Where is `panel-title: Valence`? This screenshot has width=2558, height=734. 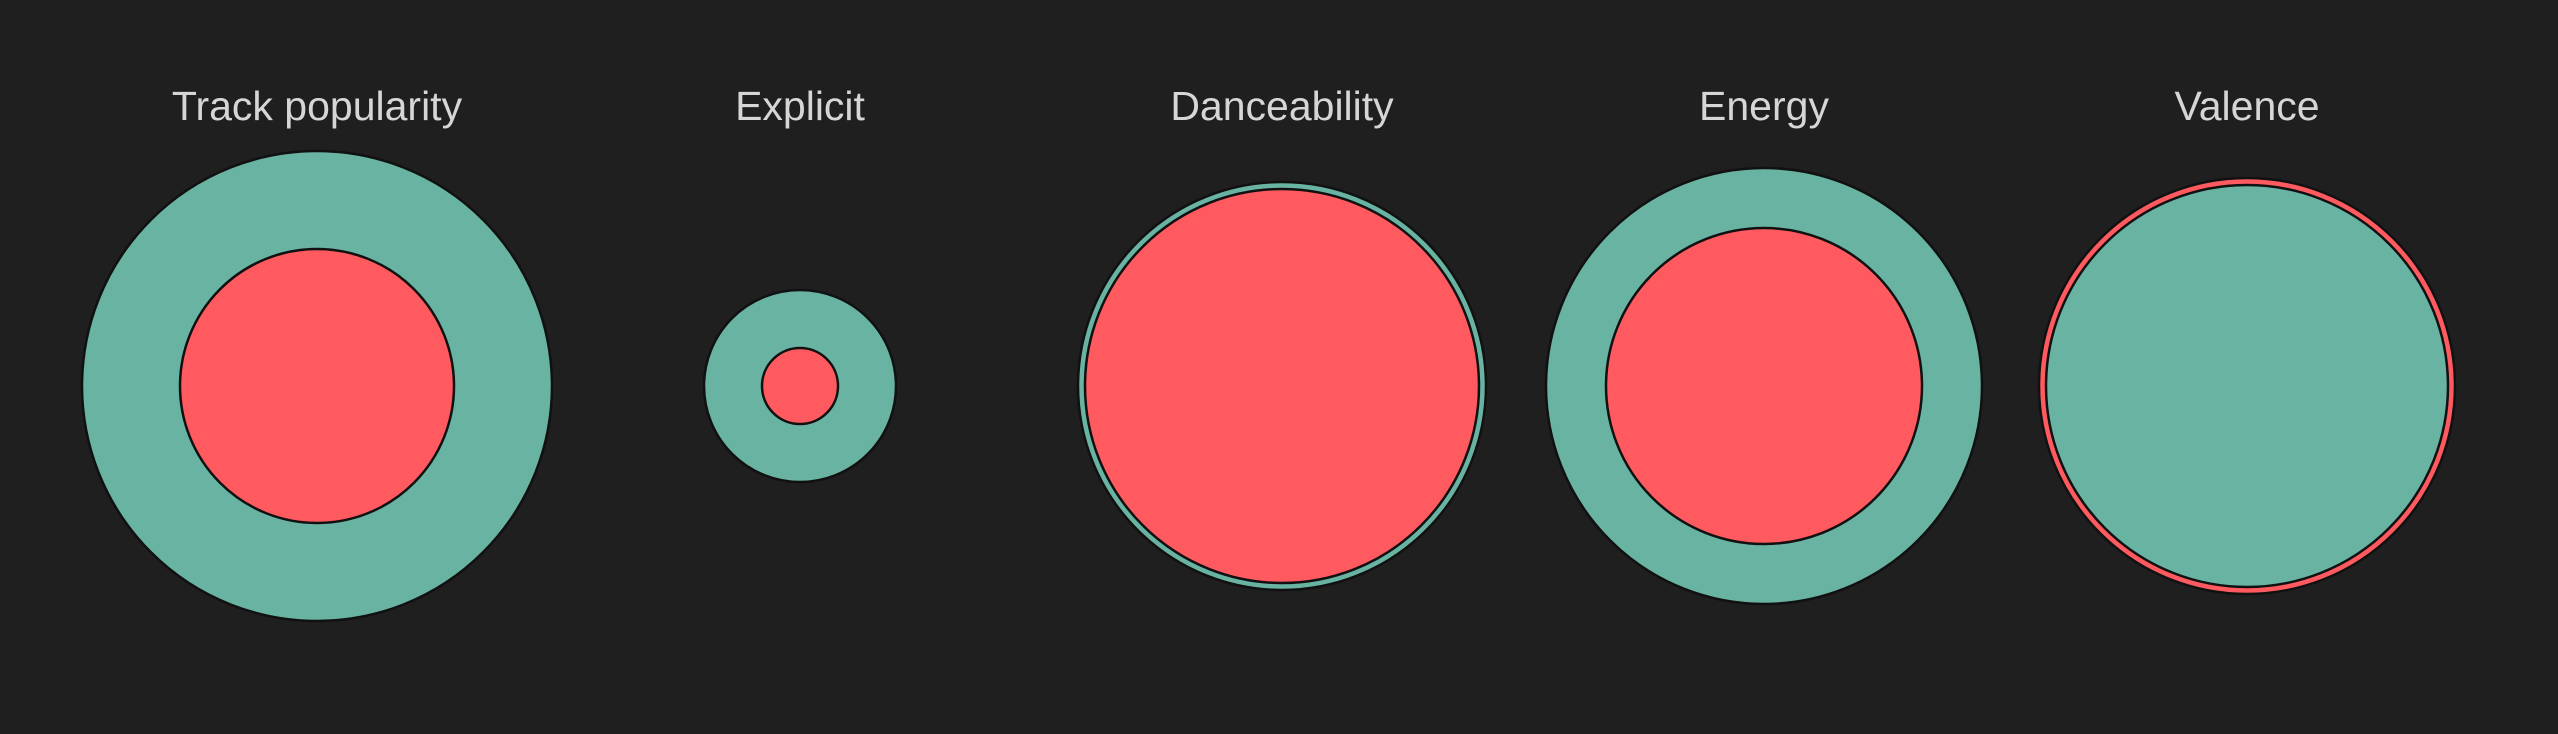
panel-title: Valence is located at coordinates (2246, 106).